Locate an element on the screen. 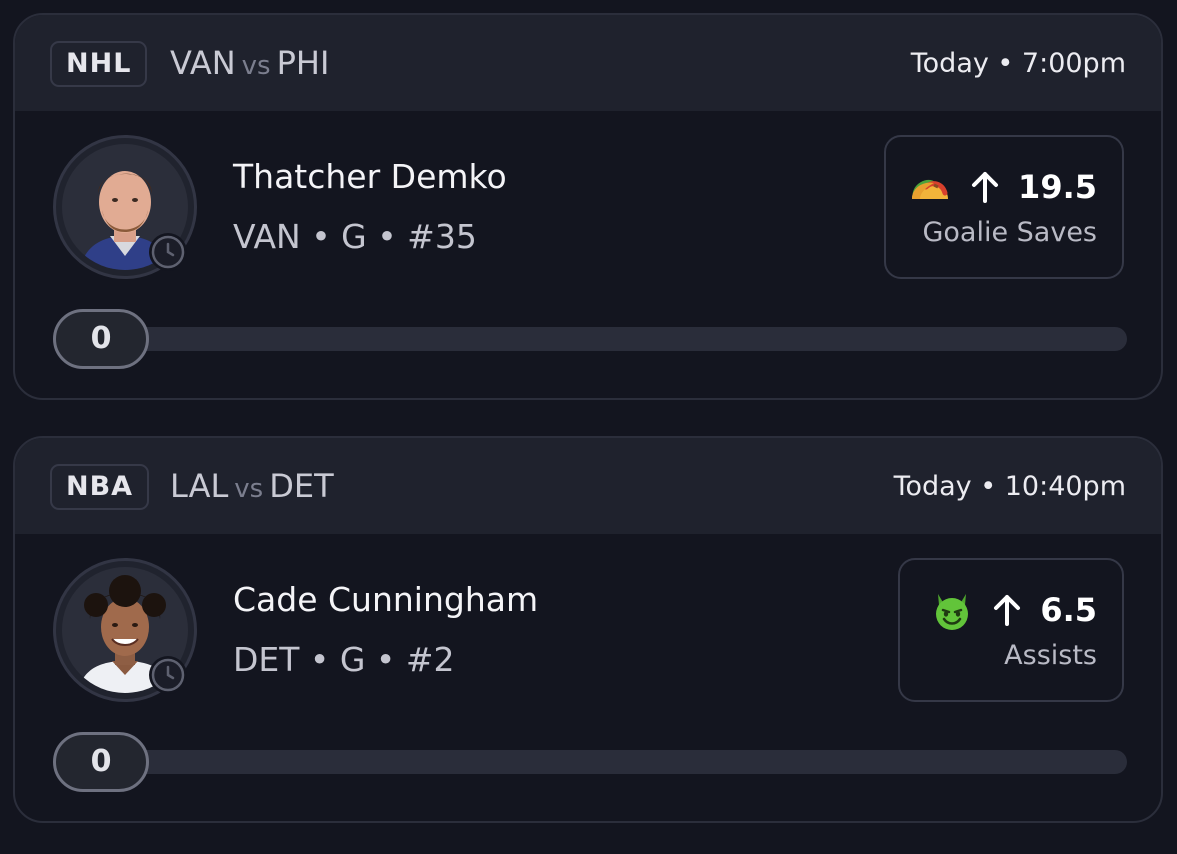  game-time: Today • 10:40pm is located at coordinates (1009, 486).